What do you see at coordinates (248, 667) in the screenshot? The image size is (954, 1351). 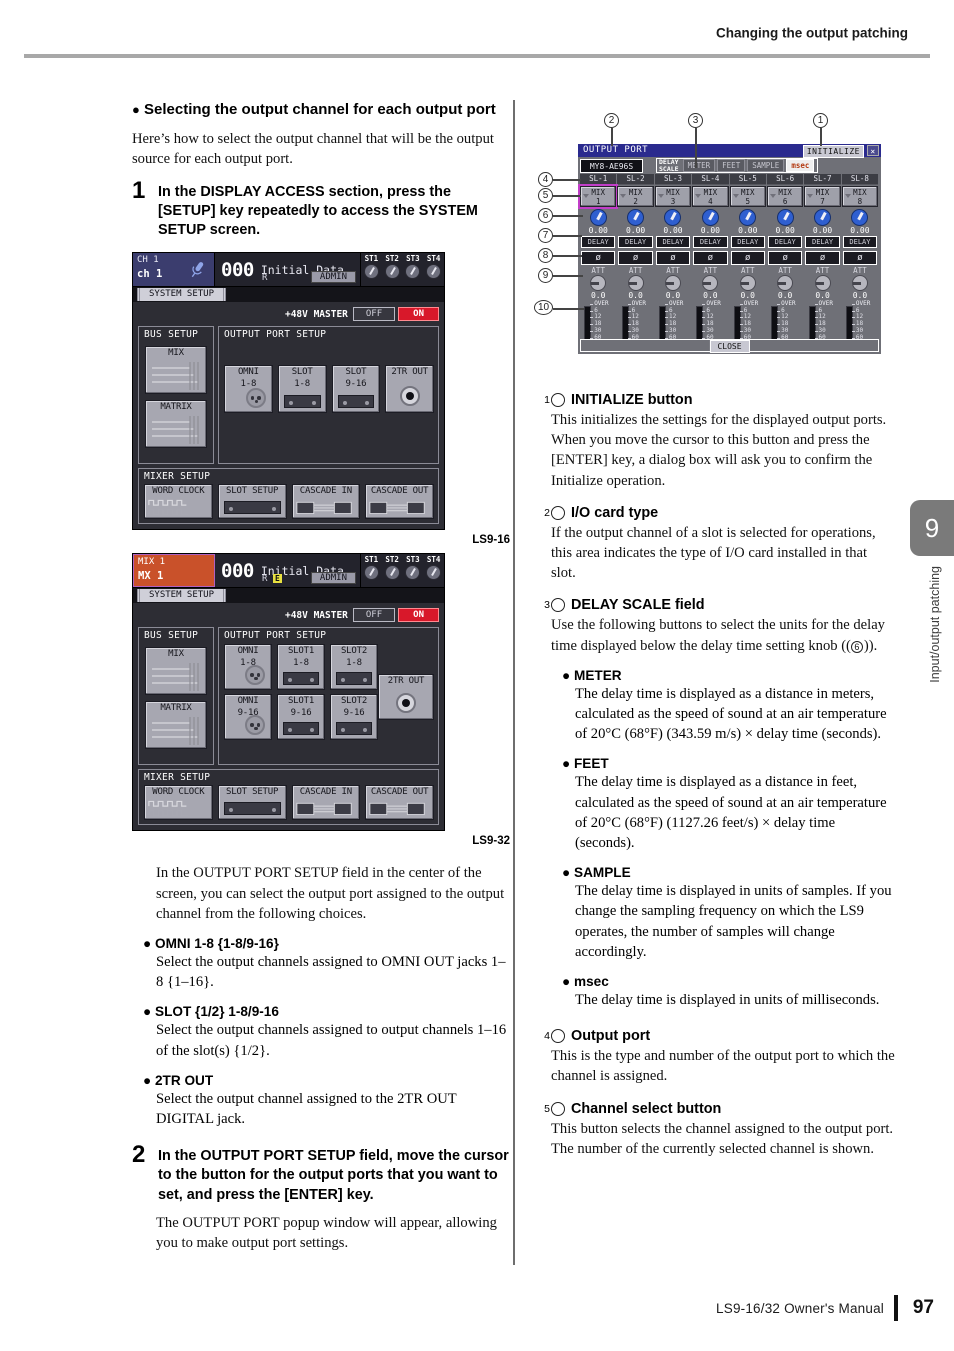 I see `lcd32-omni-1-8-button: OMNI 1-8` at bounding box center [248, 667].